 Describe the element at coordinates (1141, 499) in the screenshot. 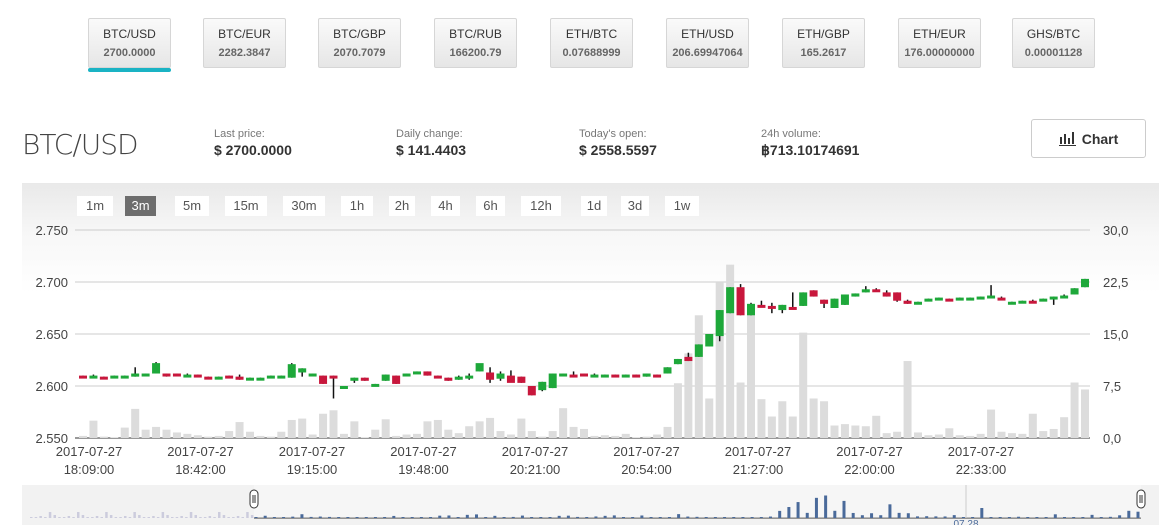

I see `navigator-handle-right` at that location.